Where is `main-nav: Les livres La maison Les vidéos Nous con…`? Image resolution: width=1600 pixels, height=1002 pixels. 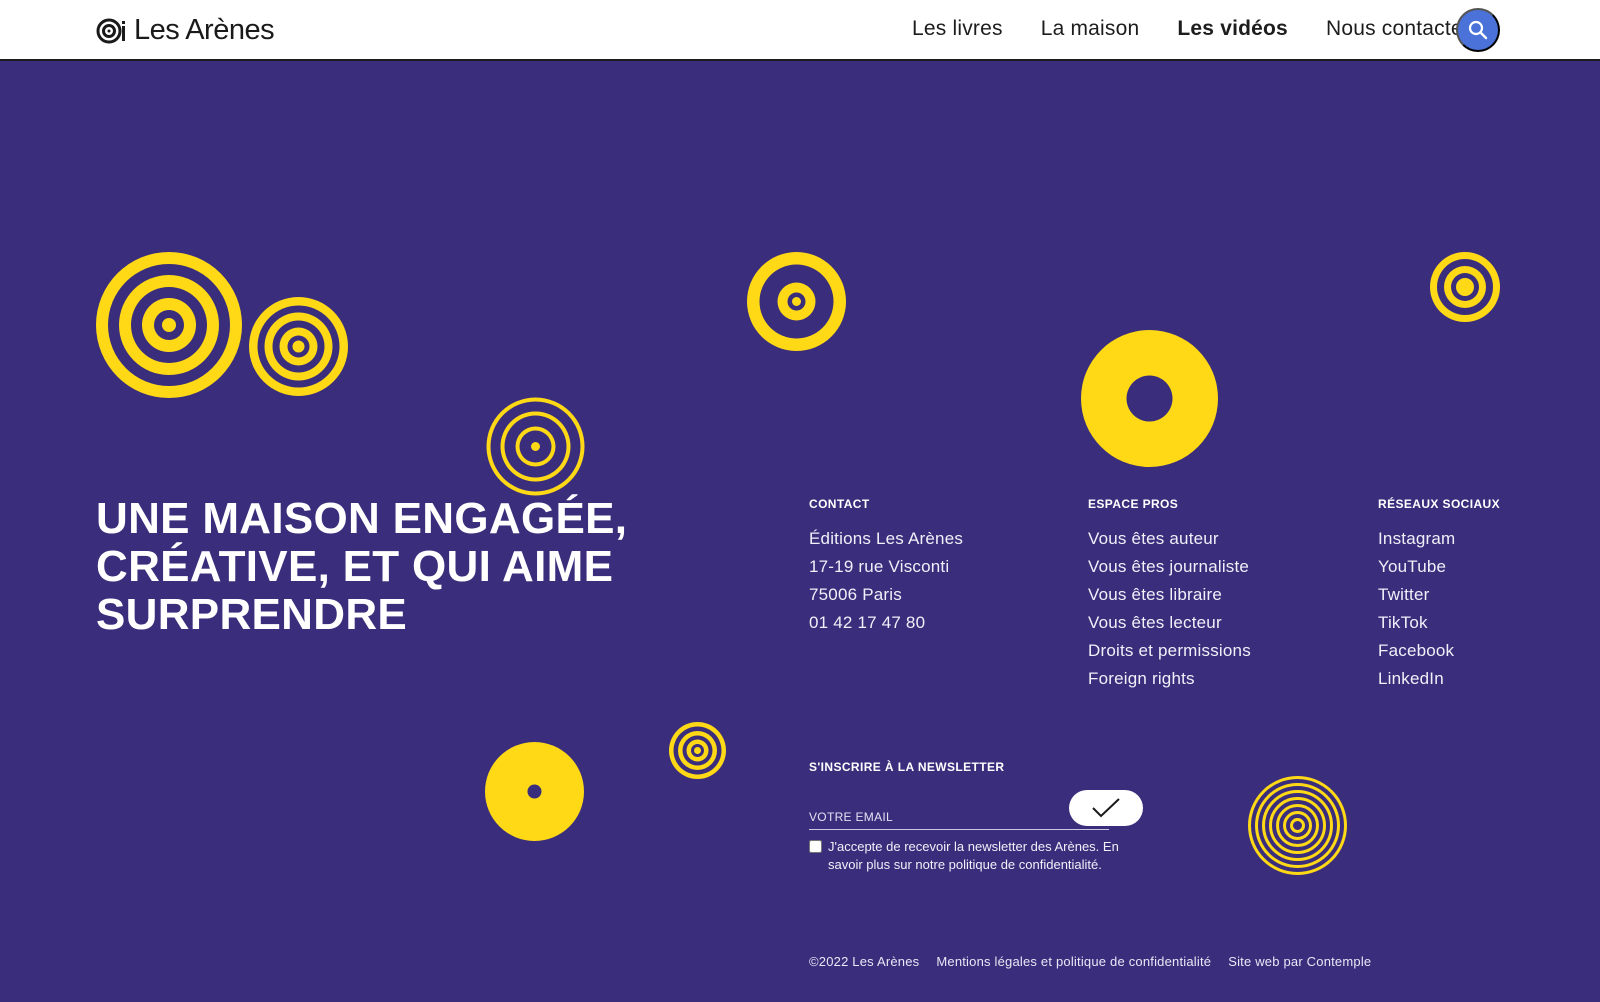
main-nav: Les livres La maison Les vidéos Nous con… is located at coordinates (1191, 29).